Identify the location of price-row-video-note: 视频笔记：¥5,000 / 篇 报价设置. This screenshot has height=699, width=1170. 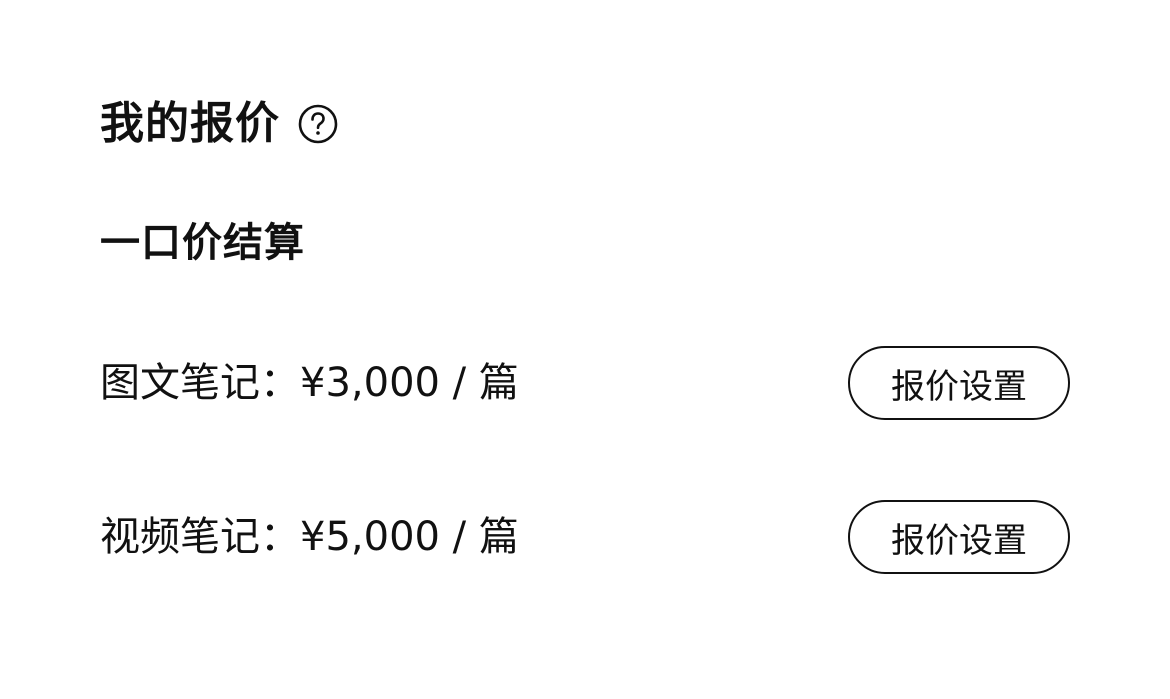
(585, 537).